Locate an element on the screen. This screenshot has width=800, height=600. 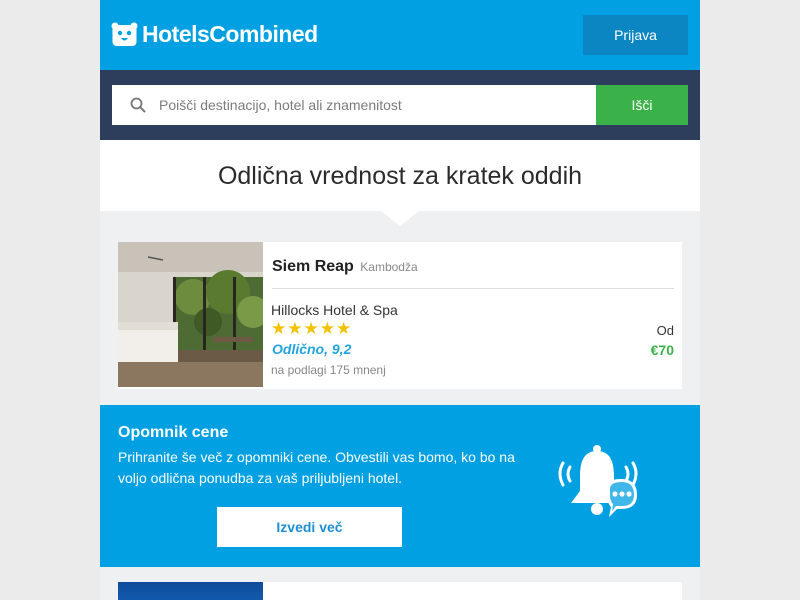
search-bar: Išči is located at coordinates (400, 105).